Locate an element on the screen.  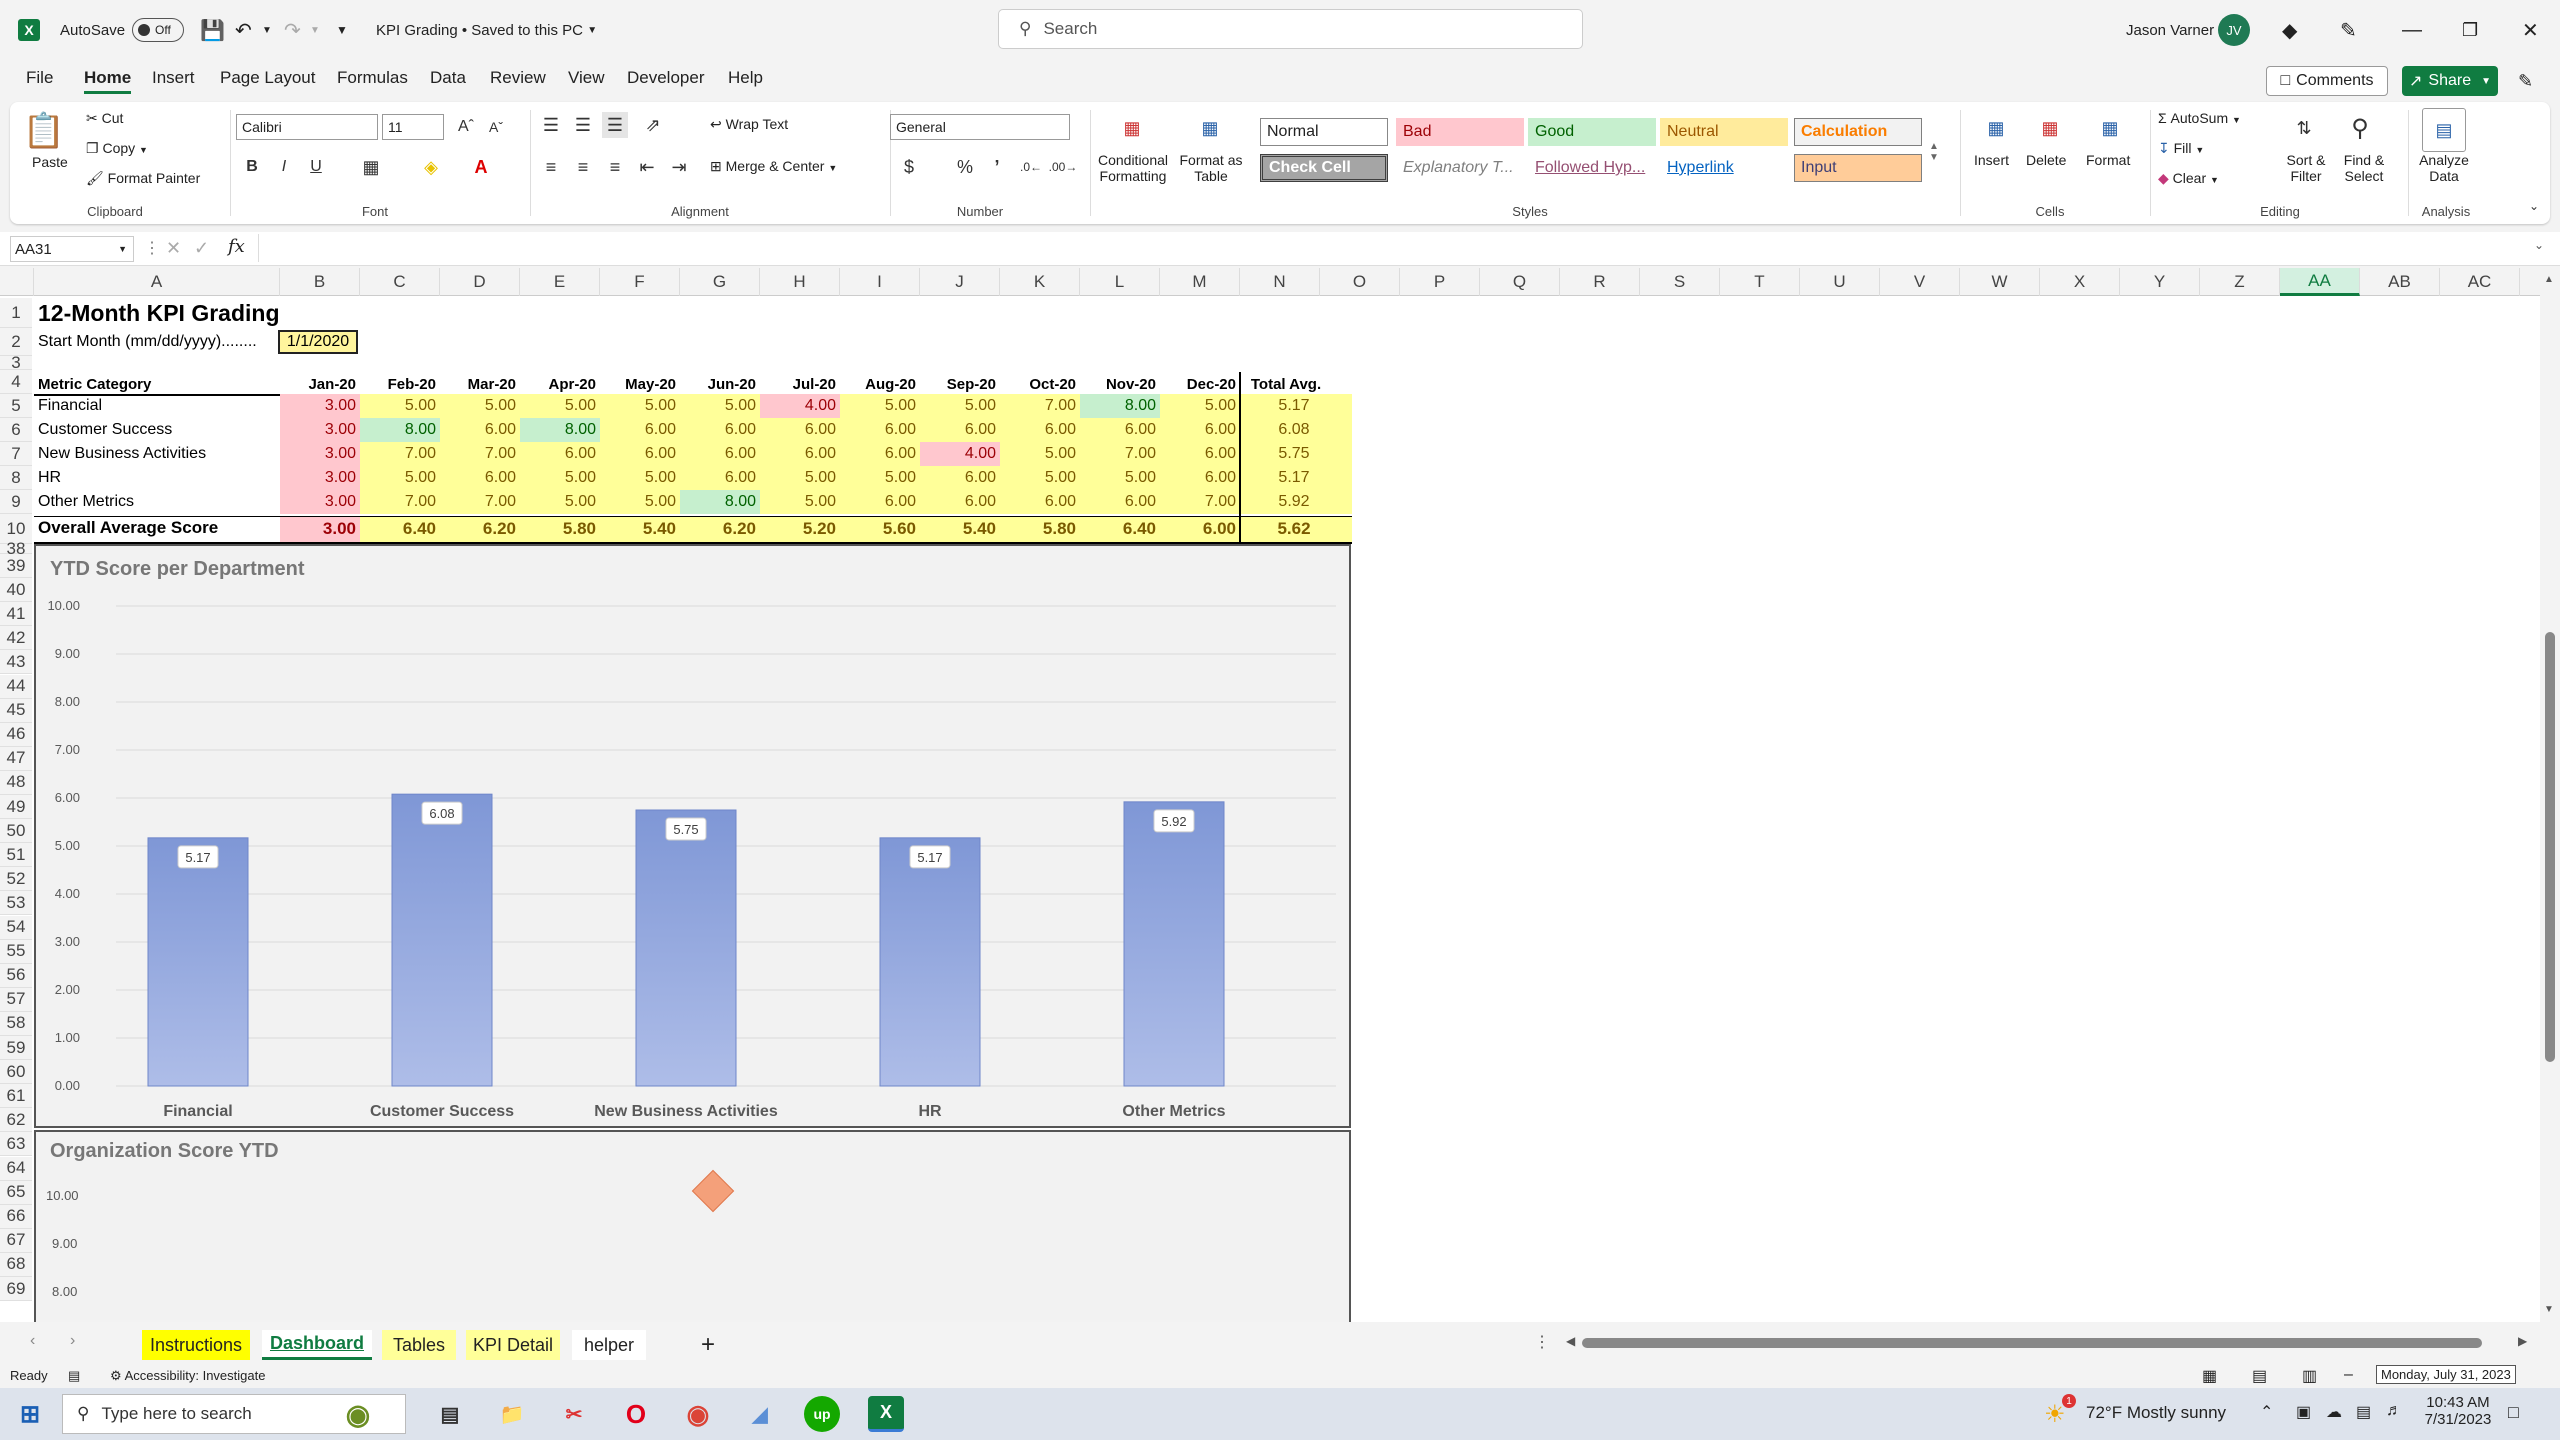
score-cell: 8.00 is located at coordinates (1120, 406).